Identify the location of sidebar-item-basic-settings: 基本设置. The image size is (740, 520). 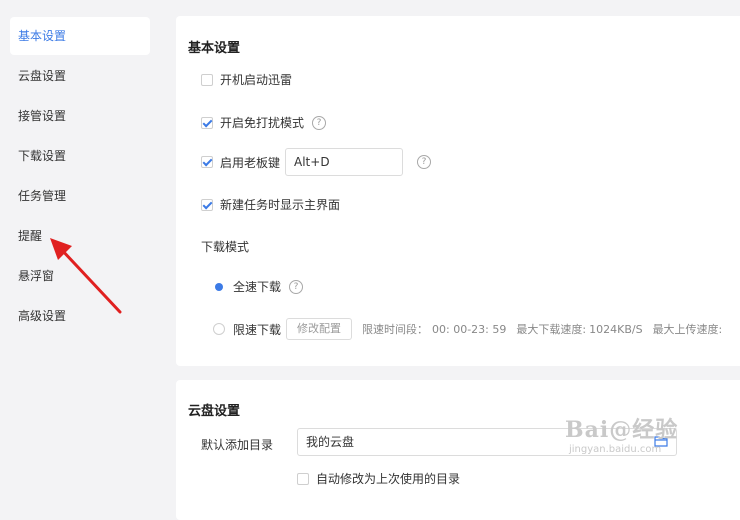
(80, 36).